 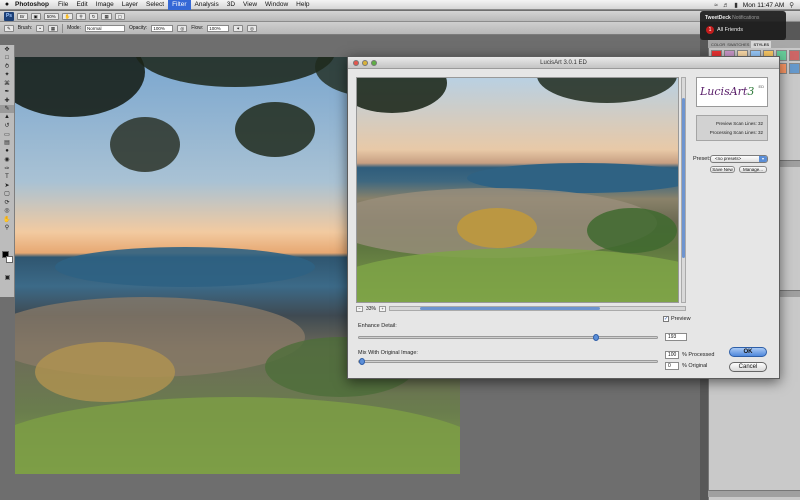 I want to click on preset-select: <no presets> ▾, so click(x=739, y=159).